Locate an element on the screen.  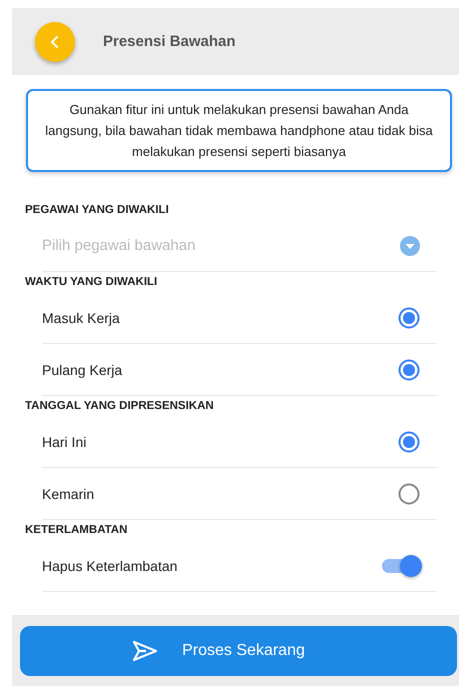
section-label: PEGAWAI YANG DIWAKILI is located at coordinates (97, 210).